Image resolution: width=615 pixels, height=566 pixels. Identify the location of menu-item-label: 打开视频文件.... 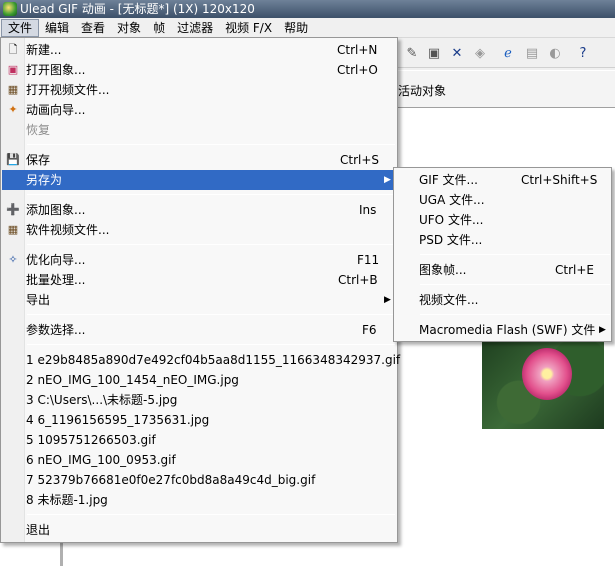
(68, 90).